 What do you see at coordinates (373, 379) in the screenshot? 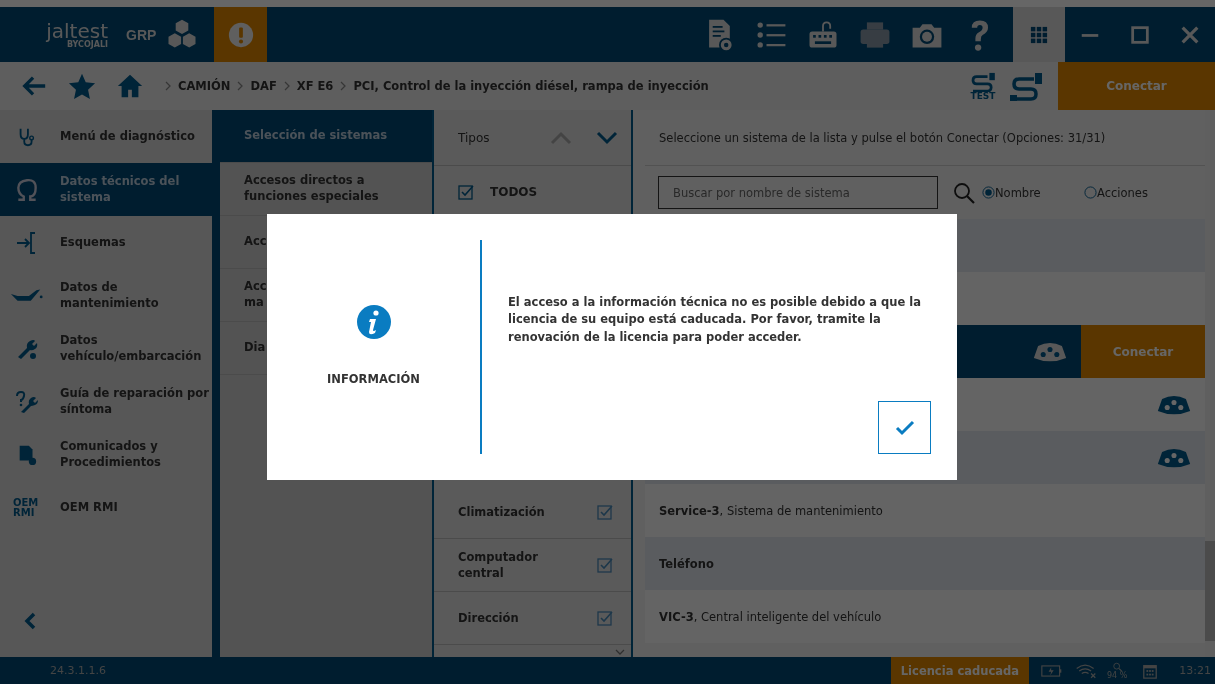
I see `dialog-title: INFORMACIÓN` at bounding box center [373, 379].